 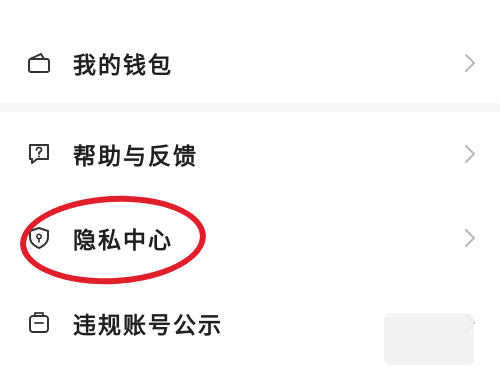 What do you see at coordinates (429, 339) in the screenshot?
I see `blurred-overlay` at bounding box center [429, 339].